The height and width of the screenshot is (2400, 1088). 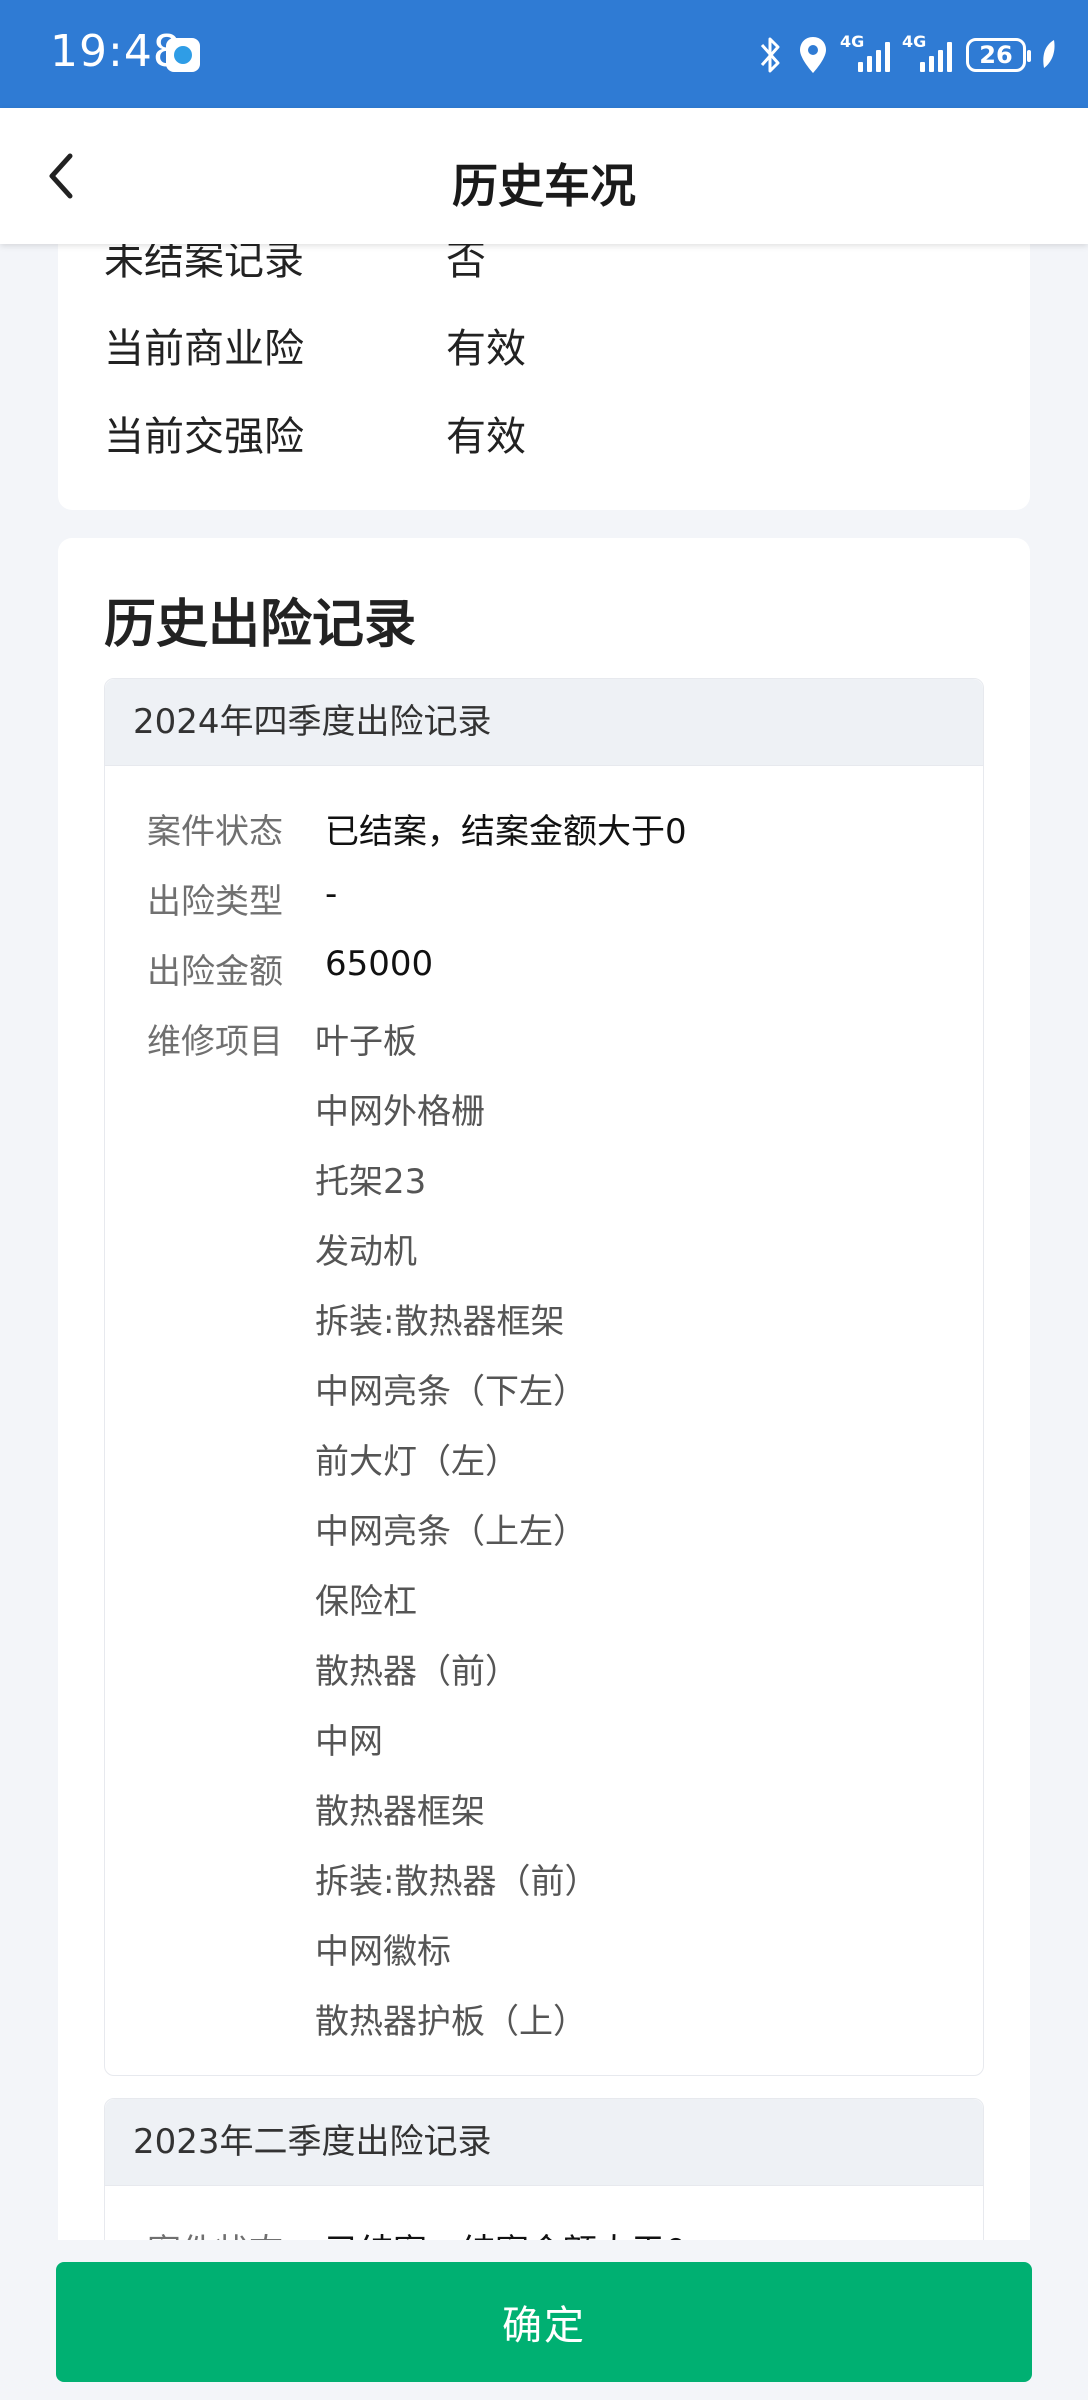 What do you see at coordinates (204, 349) in the screenshot?
I see `summary-label: 当前商业险` at bounding box center [204, 349].